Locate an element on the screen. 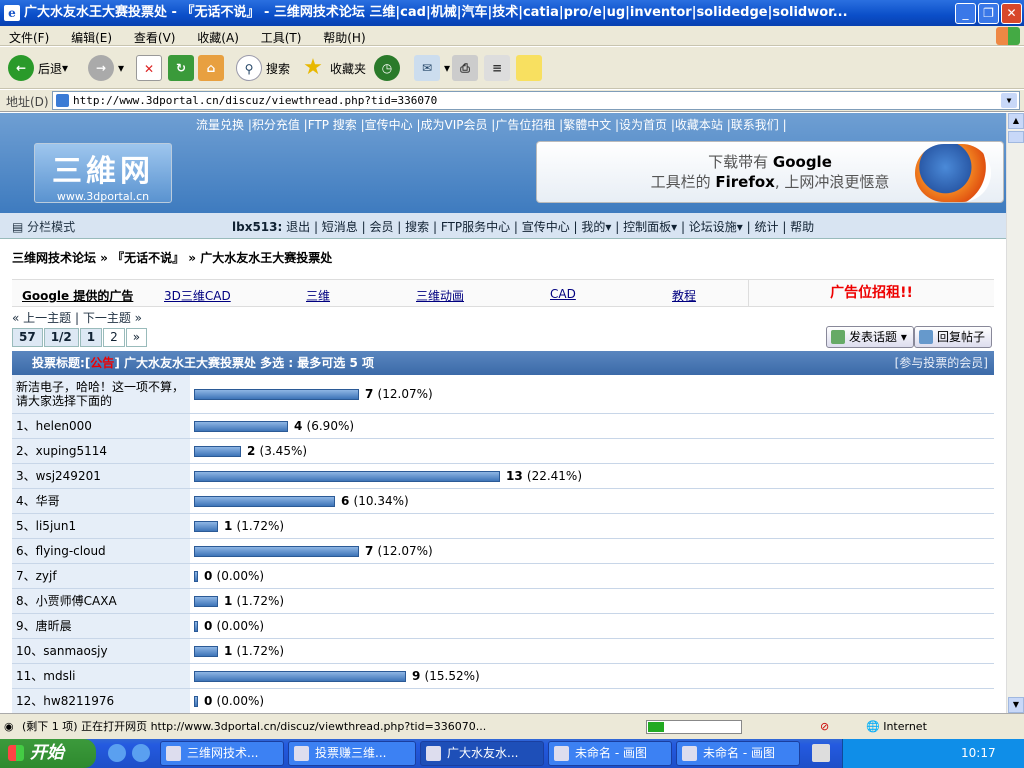  history-button: ◷ is located at coordinates (389, 68).